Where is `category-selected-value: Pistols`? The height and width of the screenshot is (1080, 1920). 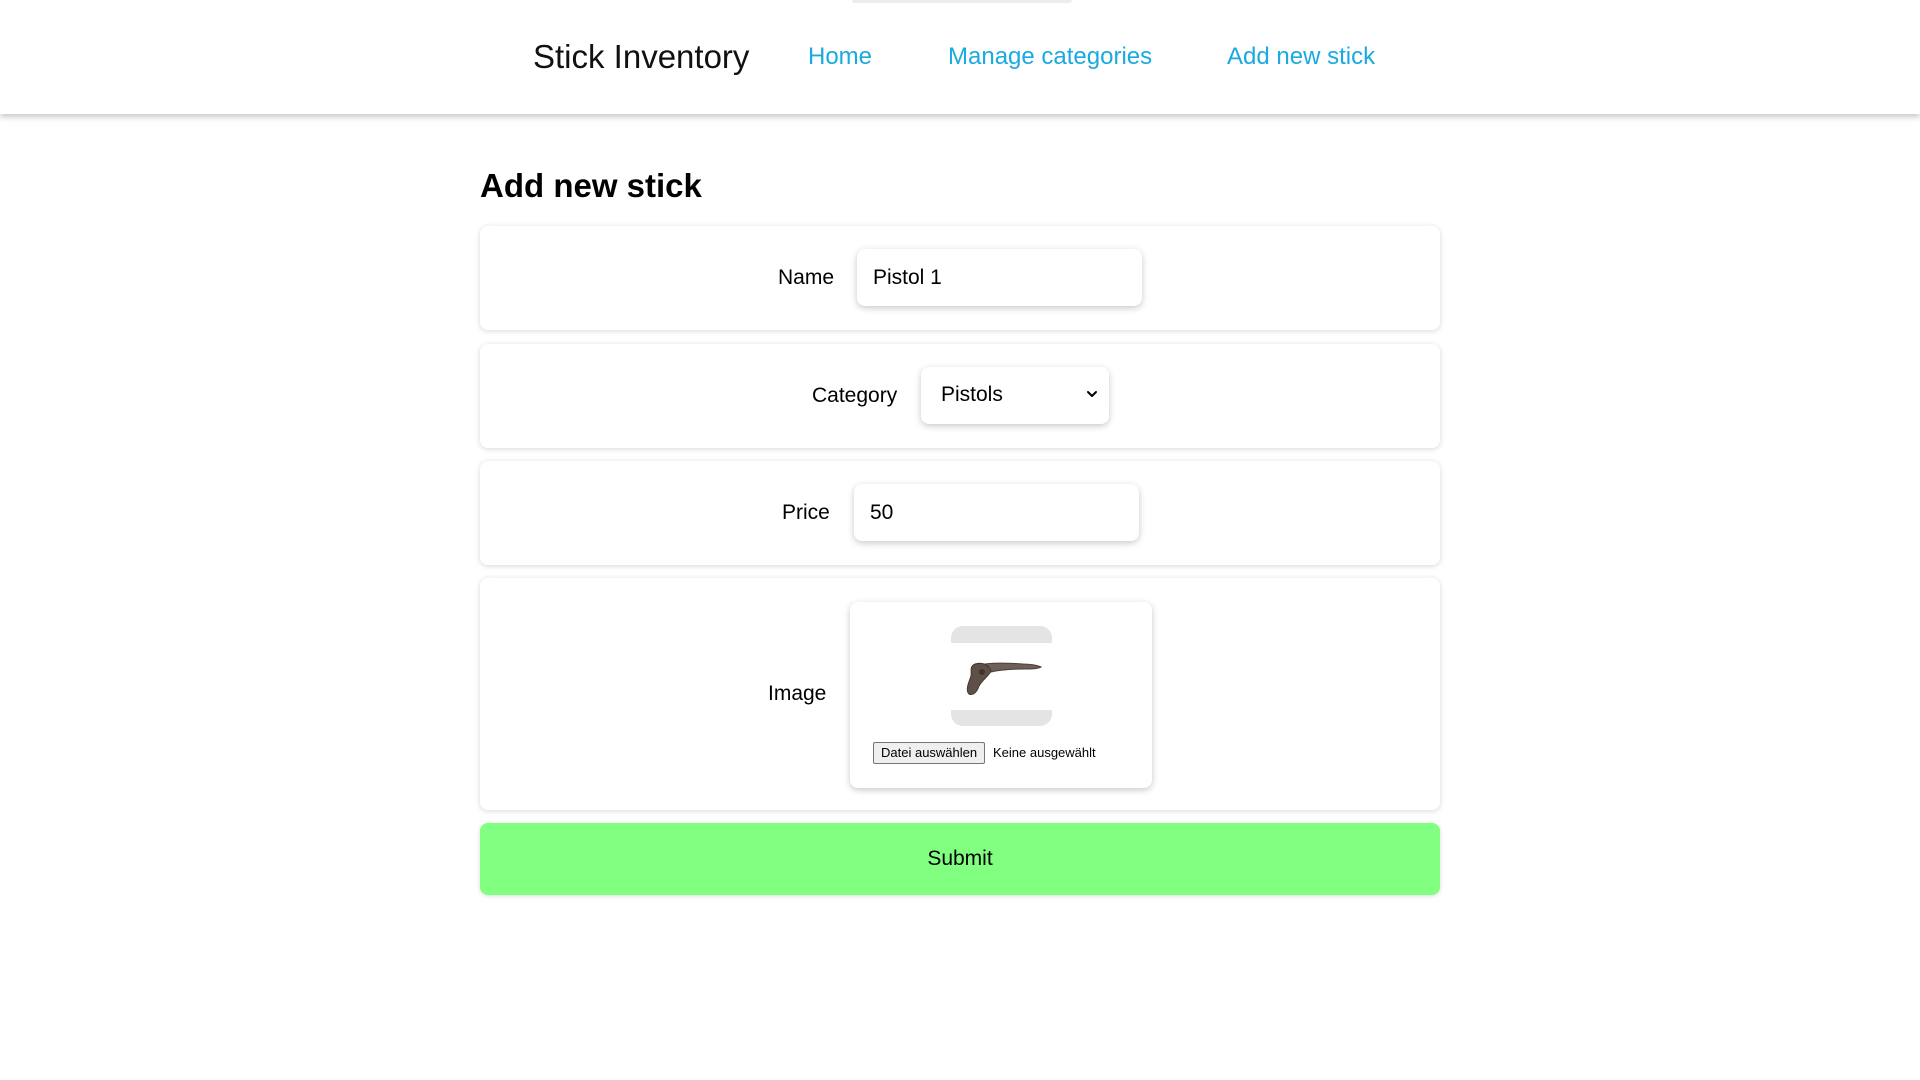
category-selected-value: Pistols is located at coordinates (972, 394).